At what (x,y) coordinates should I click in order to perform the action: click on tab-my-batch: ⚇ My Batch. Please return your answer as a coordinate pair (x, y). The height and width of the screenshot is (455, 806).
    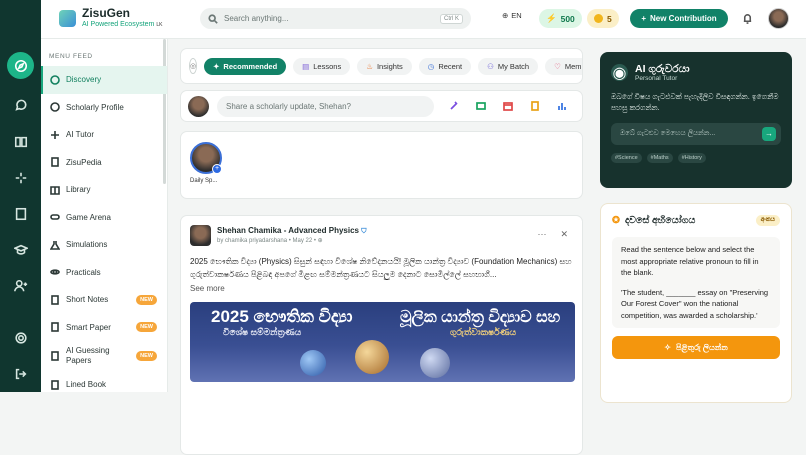
    Looking at the image, I should click on (508, 66).